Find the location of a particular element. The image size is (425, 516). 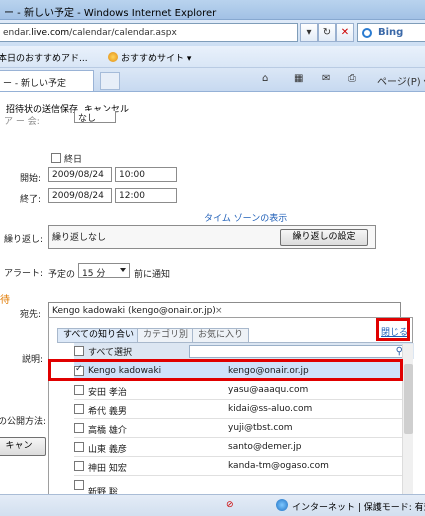

contact-email: yasu@aaaqu.com is located at coordinates (268, 390).